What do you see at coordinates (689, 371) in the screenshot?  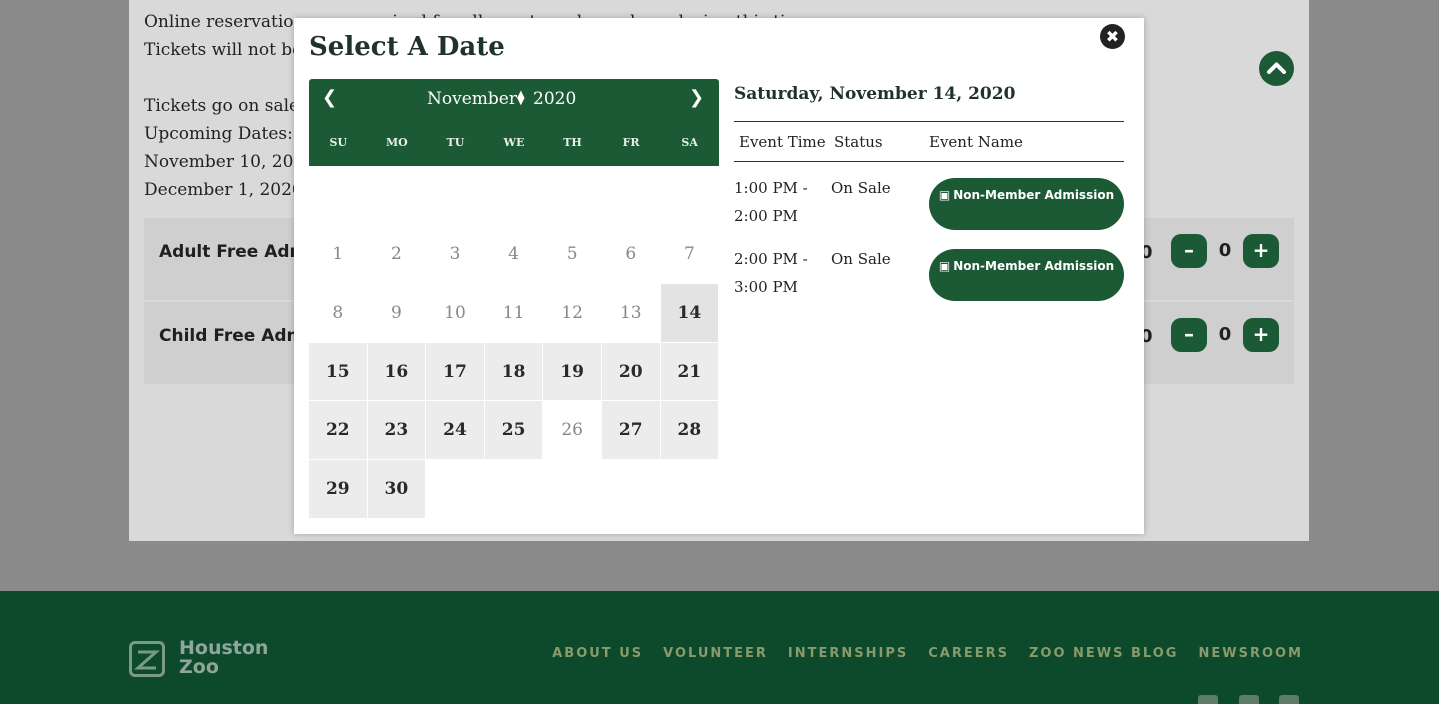 I see `calendar-day: 21` at bounding box center [689, 371].